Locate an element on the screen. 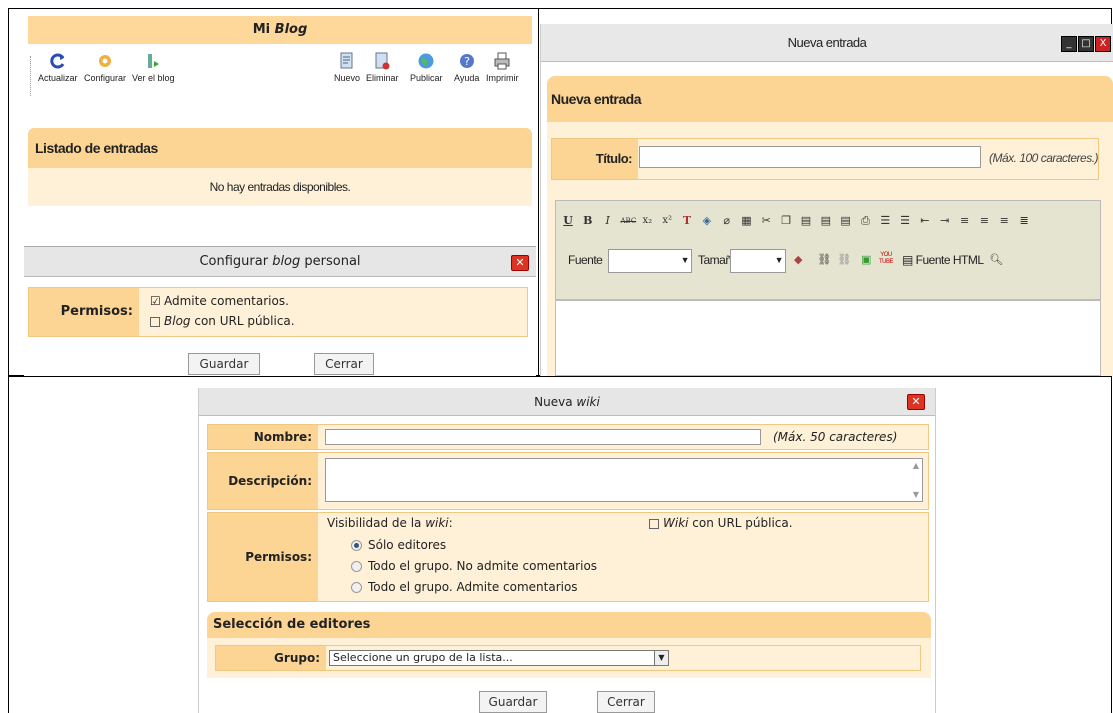 The height and width of the screenshot is (713, 1113). wiki-url-publica-checkbox: Wiki con URL pública. is located at coordinates (721, 523).